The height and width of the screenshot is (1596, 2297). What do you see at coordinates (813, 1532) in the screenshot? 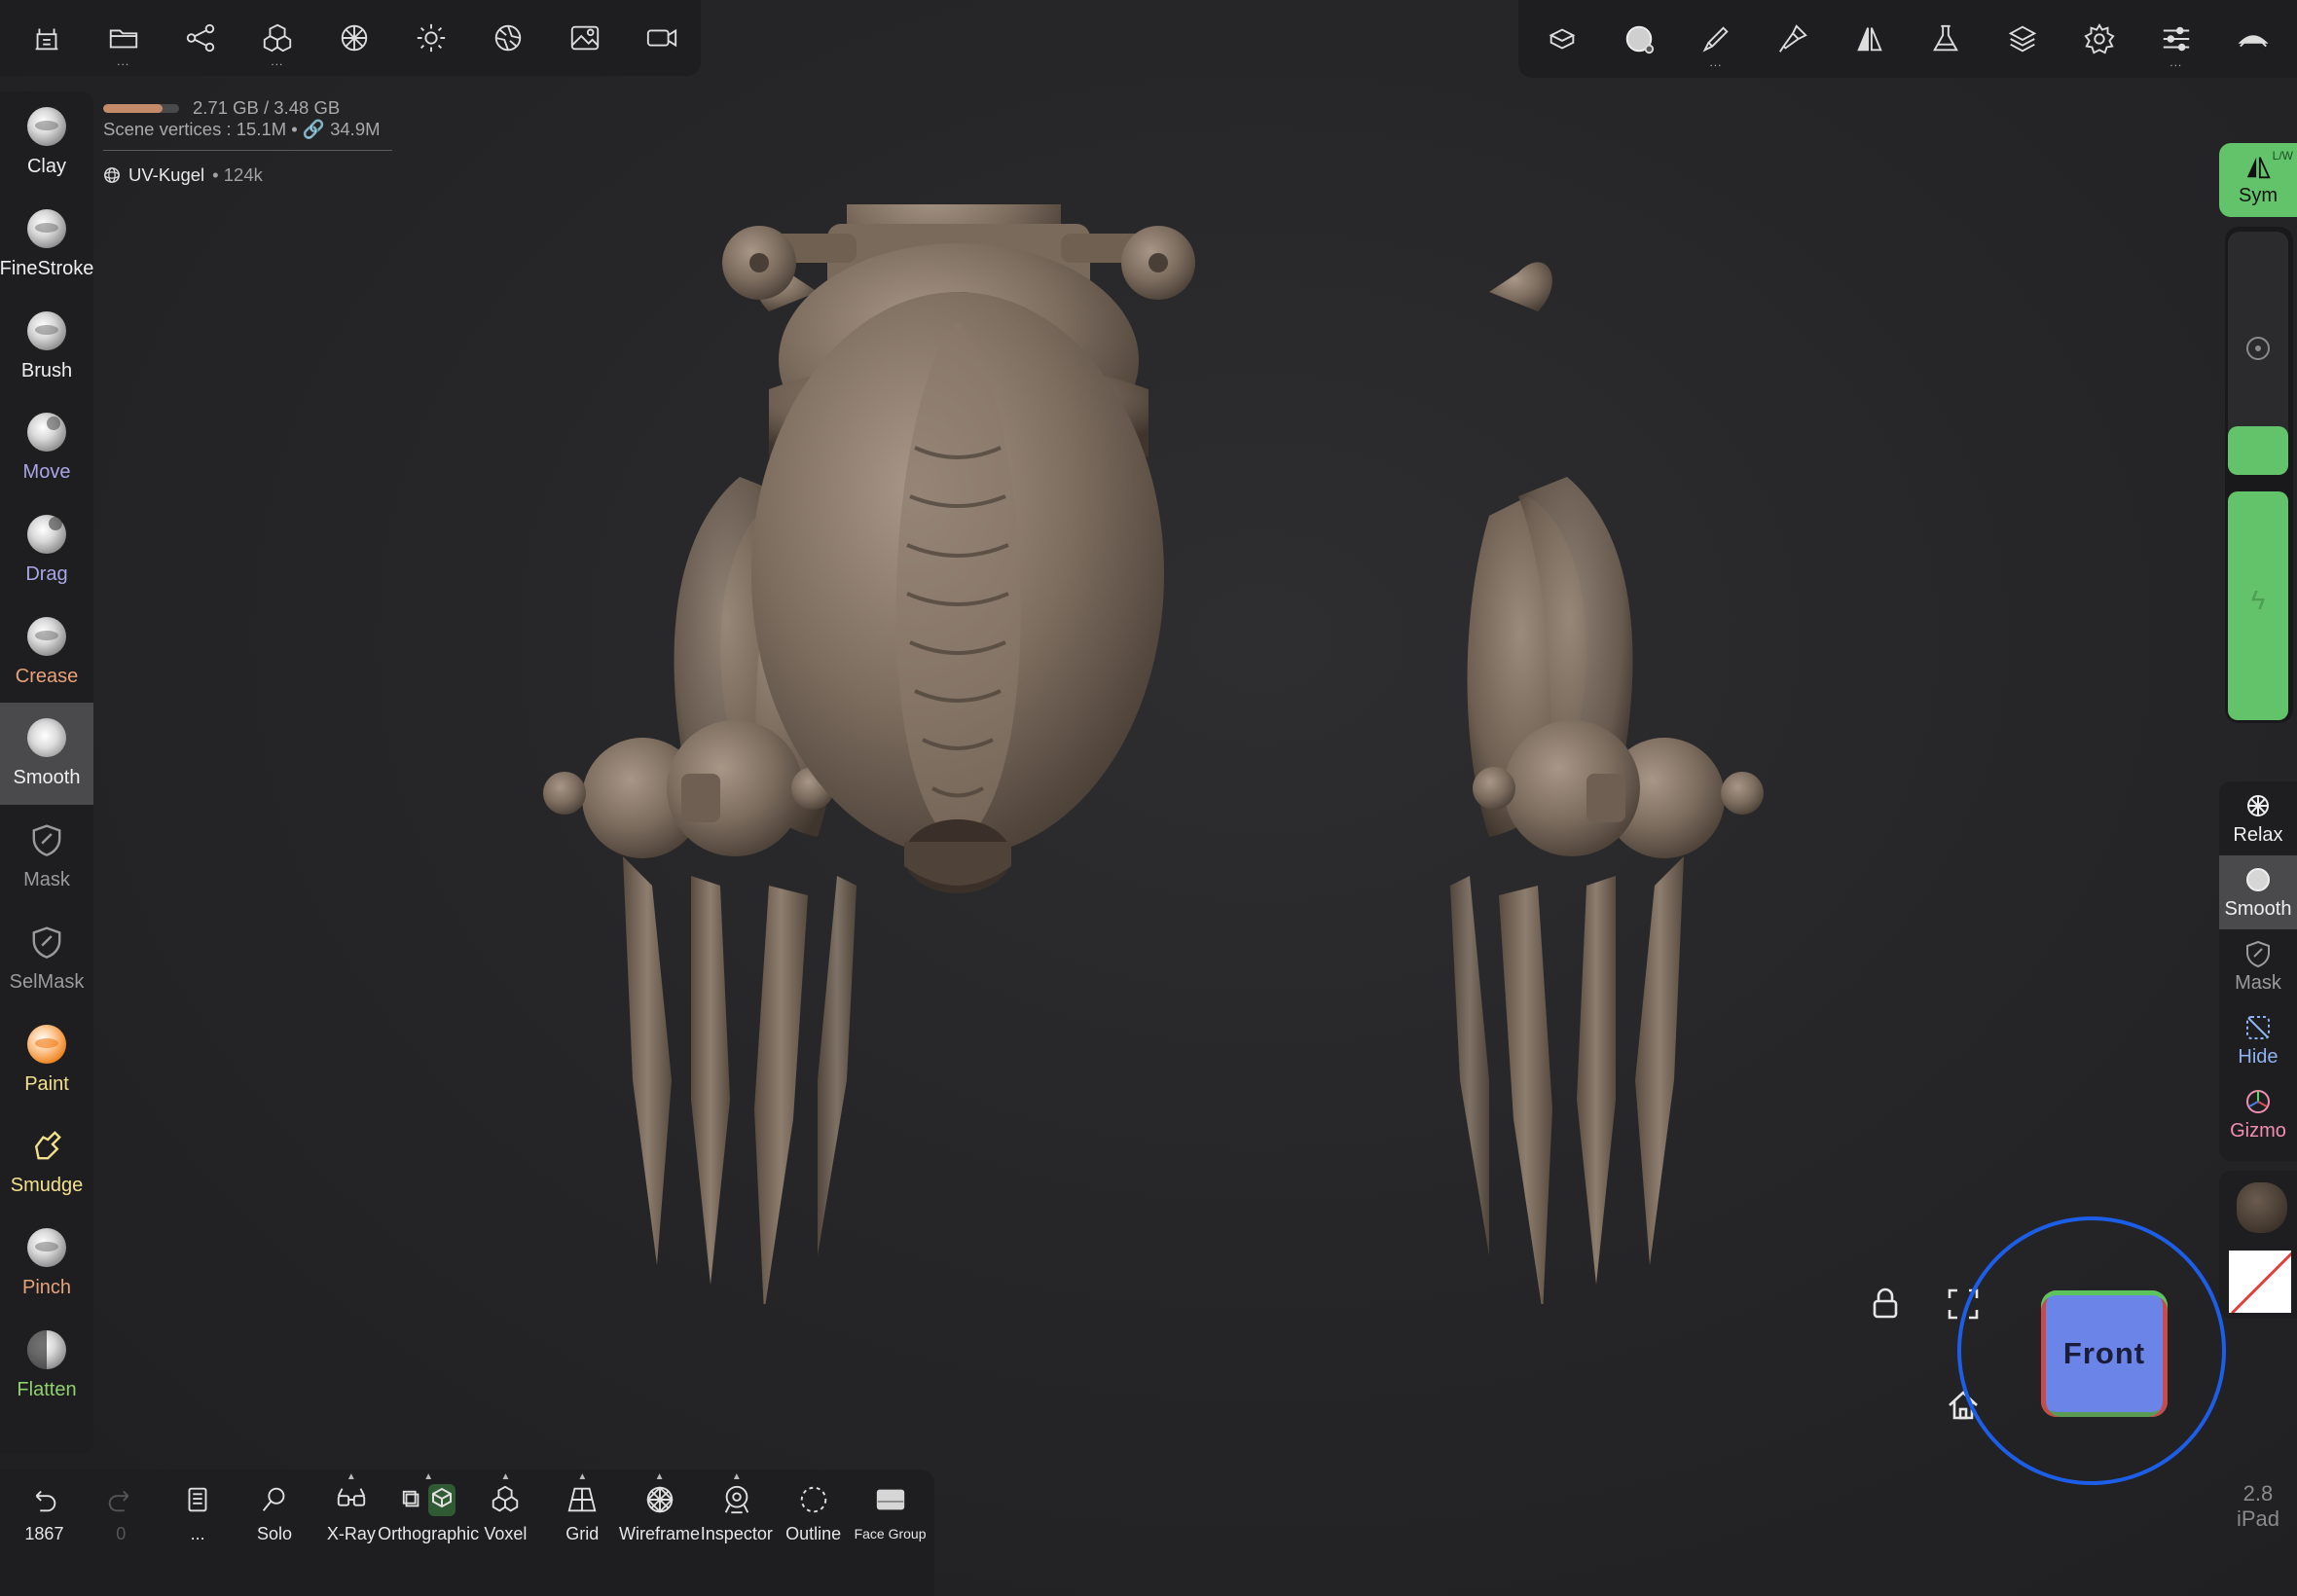
I see `outline-button: Outline` at bounding box center [813, 1532].